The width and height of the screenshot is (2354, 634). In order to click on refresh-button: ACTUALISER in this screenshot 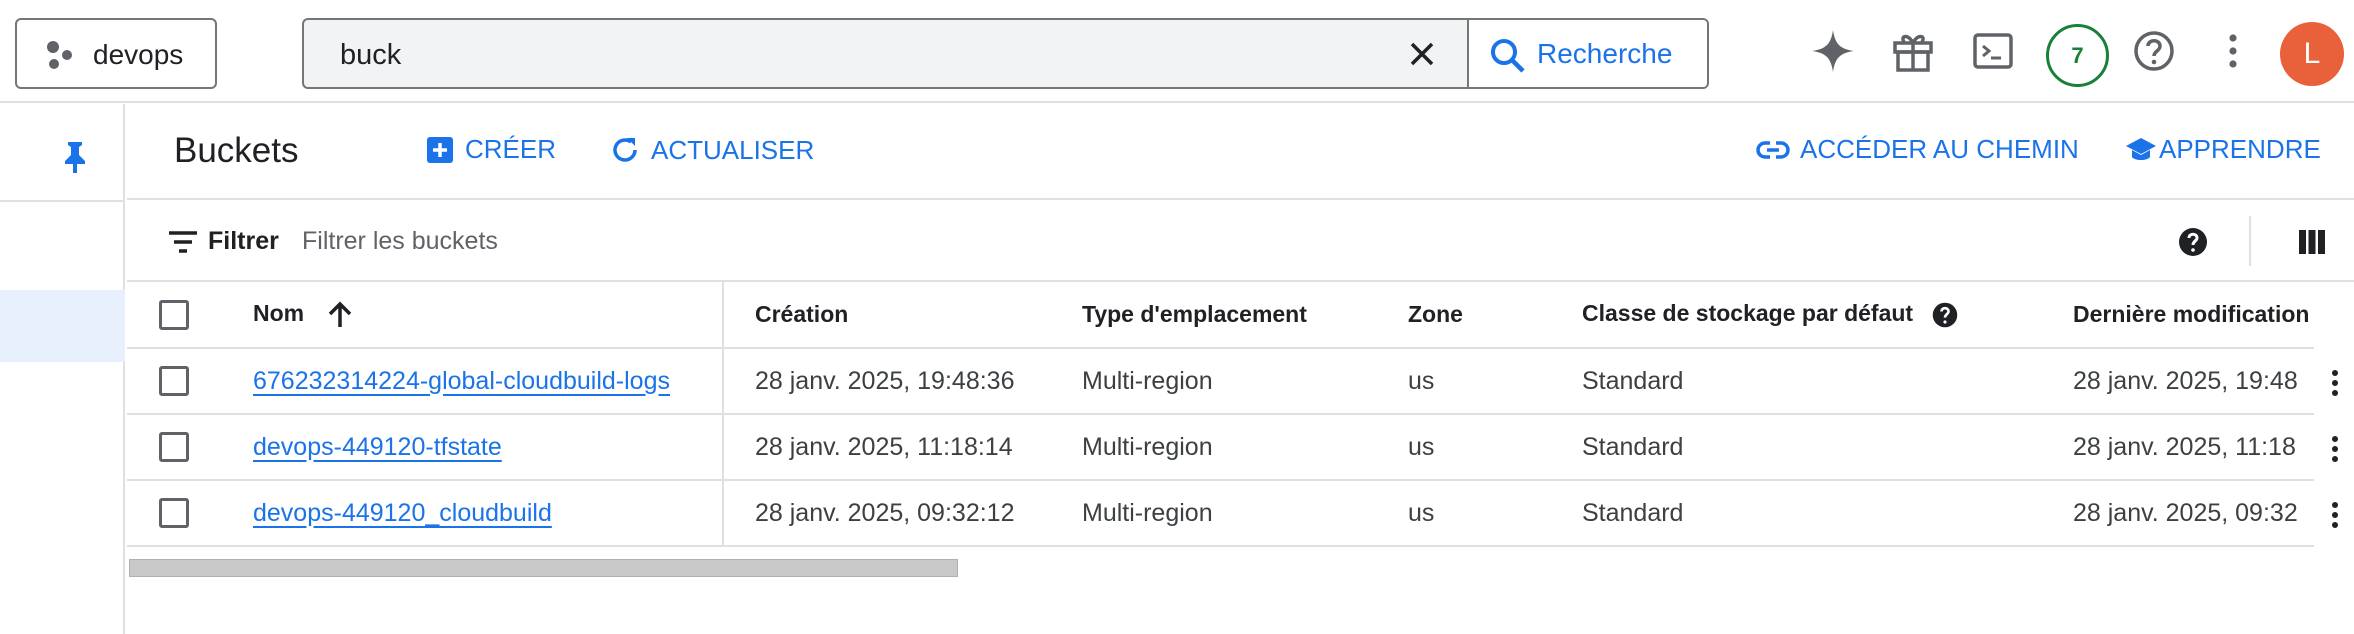, I will do `click(711, 150)`.